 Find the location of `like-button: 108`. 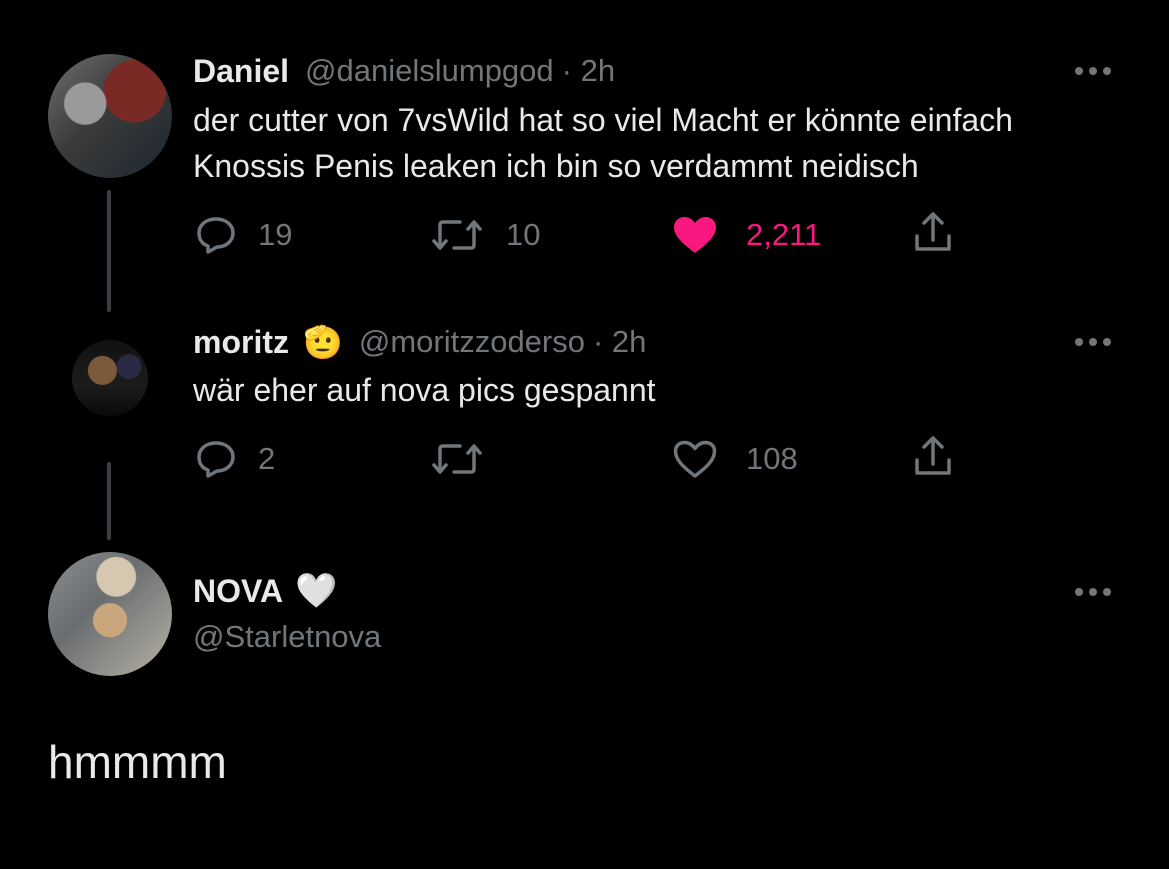

like-button: 108 is located at coordinates (735, 459).